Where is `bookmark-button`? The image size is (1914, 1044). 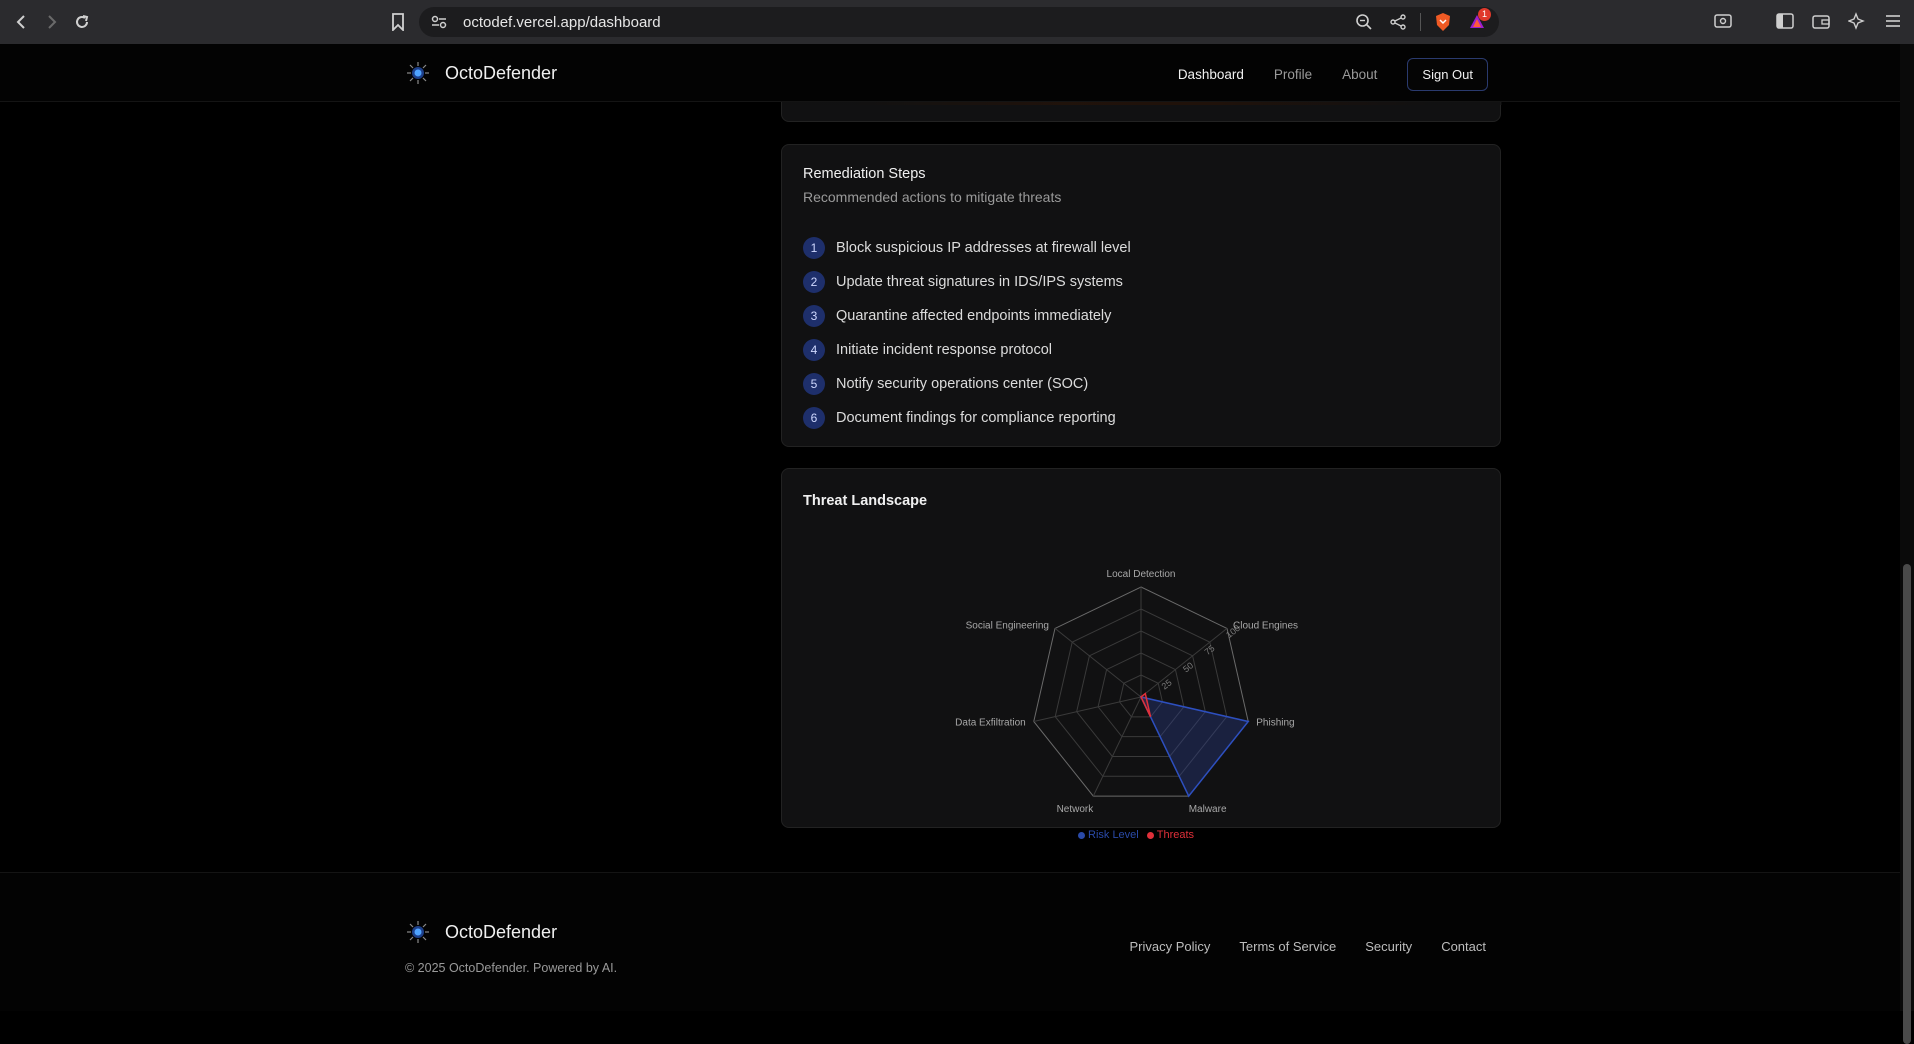
bookmark-button is located at coordinates (398, 22).